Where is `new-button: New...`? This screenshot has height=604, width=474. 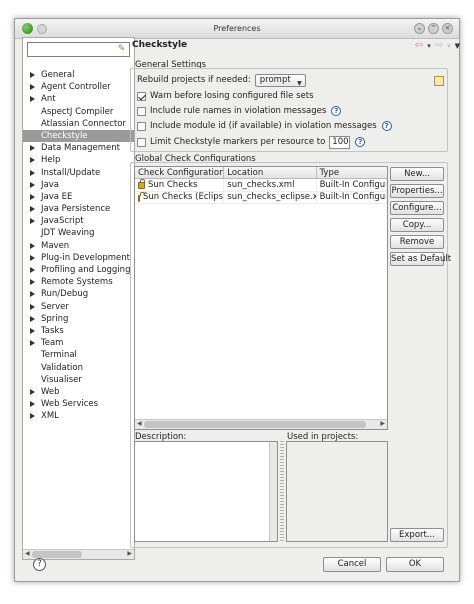 new-button: New... is located at coordinates (417, 174).